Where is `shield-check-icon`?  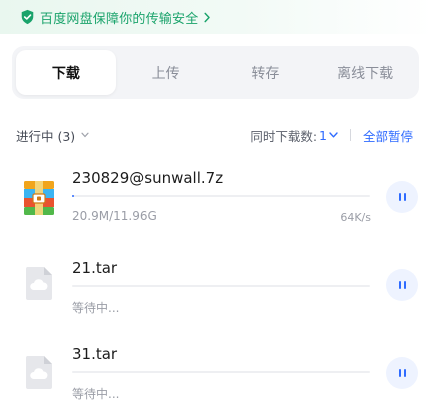
shield-check-icon is located at coordinates (27, 17).